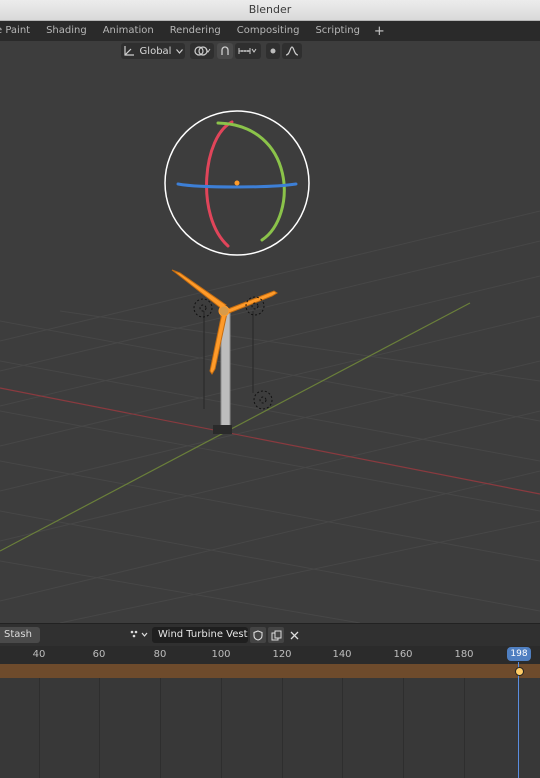 This screenshot has height=778, width=540. I want to click on falloff-icon, so click(292, 51).